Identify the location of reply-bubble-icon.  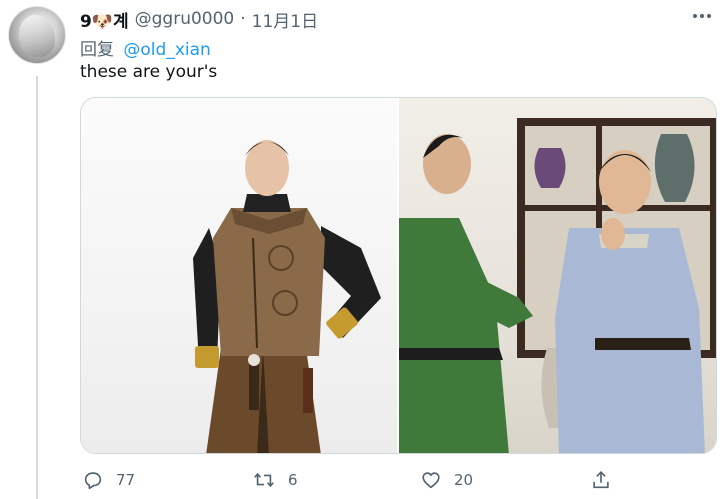
(93, 481).